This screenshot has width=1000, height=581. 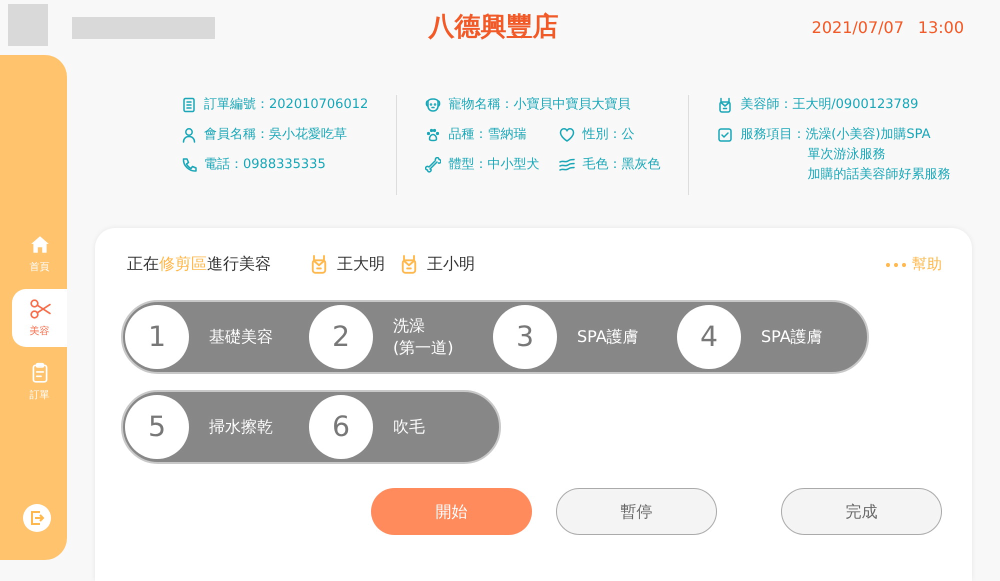 What do you see at coordinates (829, 104) in the screenshot?
I see `info-text: 美容師：王大明/0900123789` at bounding box center [829, 104].